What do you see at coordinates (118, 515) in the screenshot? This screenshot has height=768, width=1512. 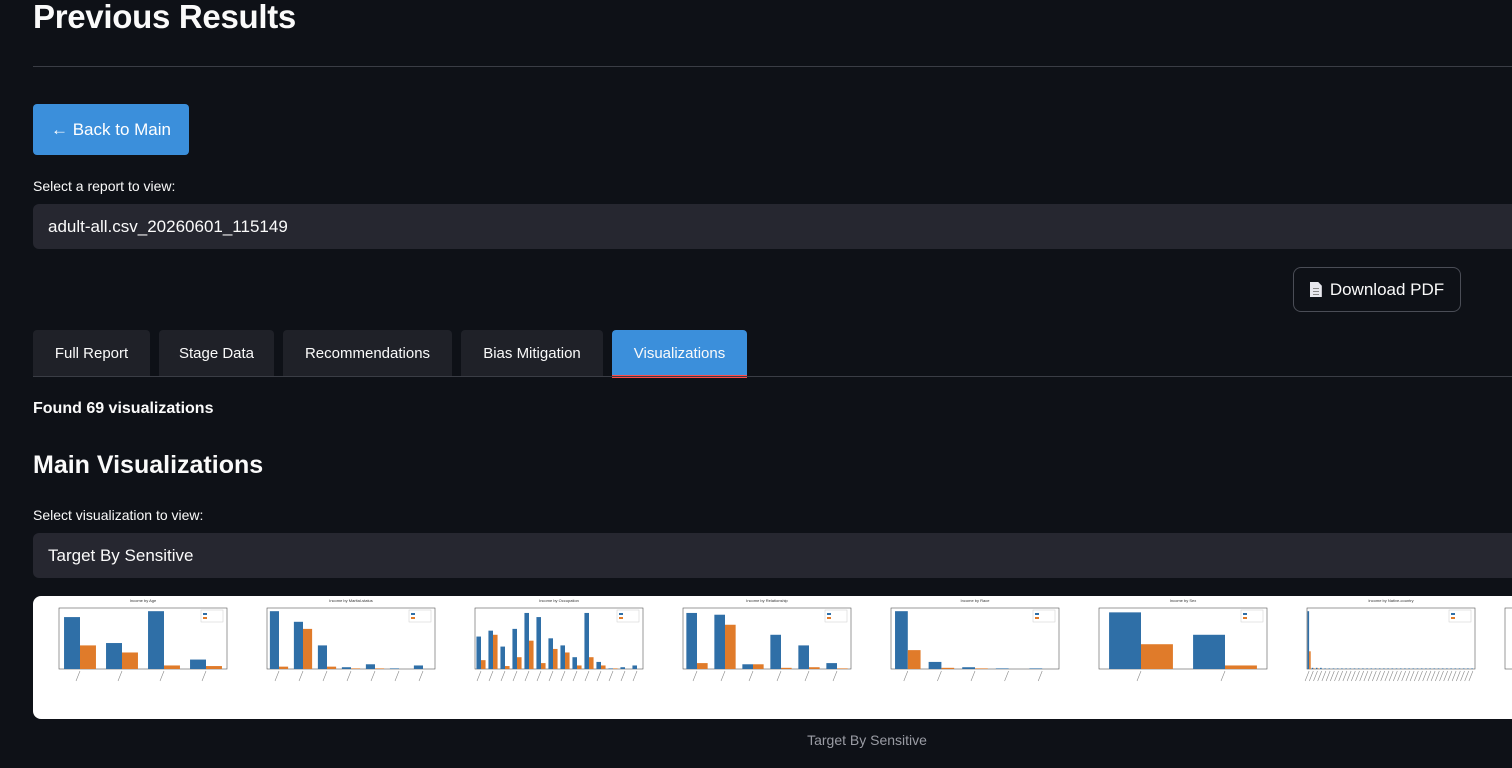 I see `viz-select-label: Select visualization to view:` at bounding box center [118, 515].